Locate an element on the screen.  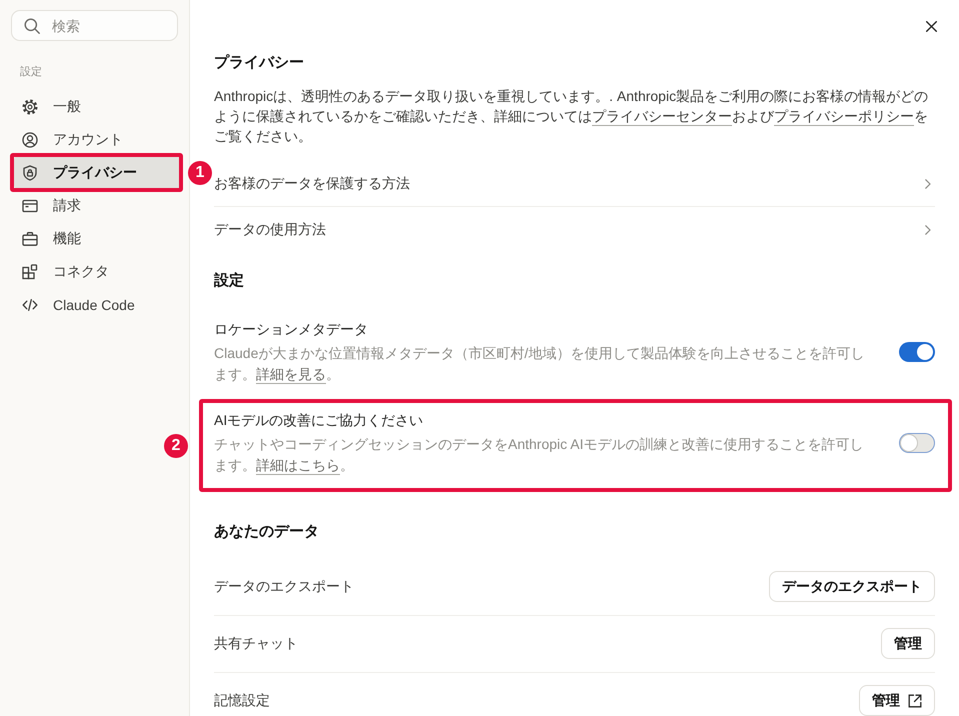
shield-lock-icon is located at coordinates (30, 172).